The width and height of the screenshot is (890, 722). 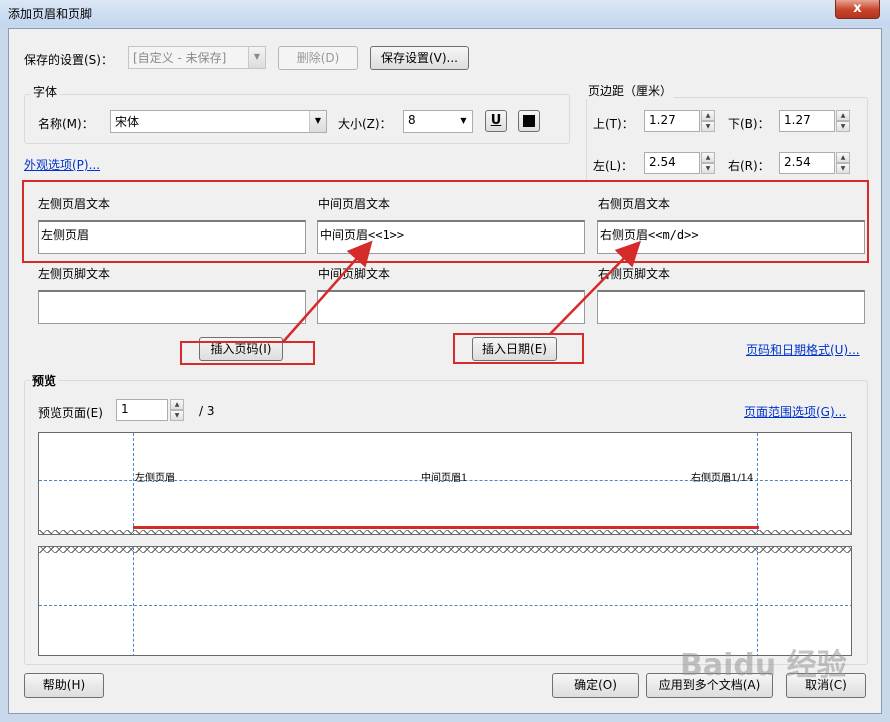 What do you see at coordinates (327, 291) in the screenshot?
I see `arrow-to-center-header` at bounding box center [327, 291].